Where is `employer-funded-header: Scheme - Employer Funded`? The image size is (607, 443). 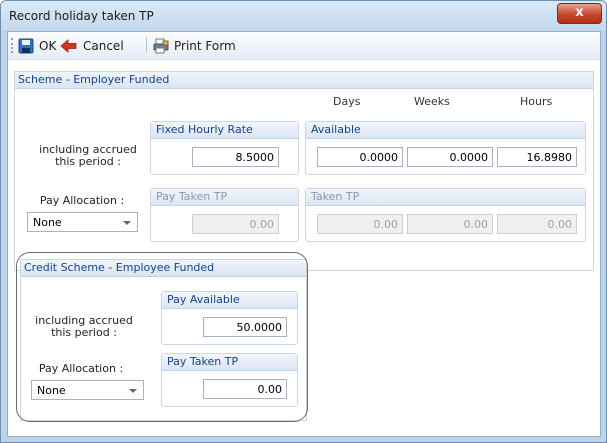
employer-funded-header: Scheme - Employer Funded is located at coordinates (304, 80).